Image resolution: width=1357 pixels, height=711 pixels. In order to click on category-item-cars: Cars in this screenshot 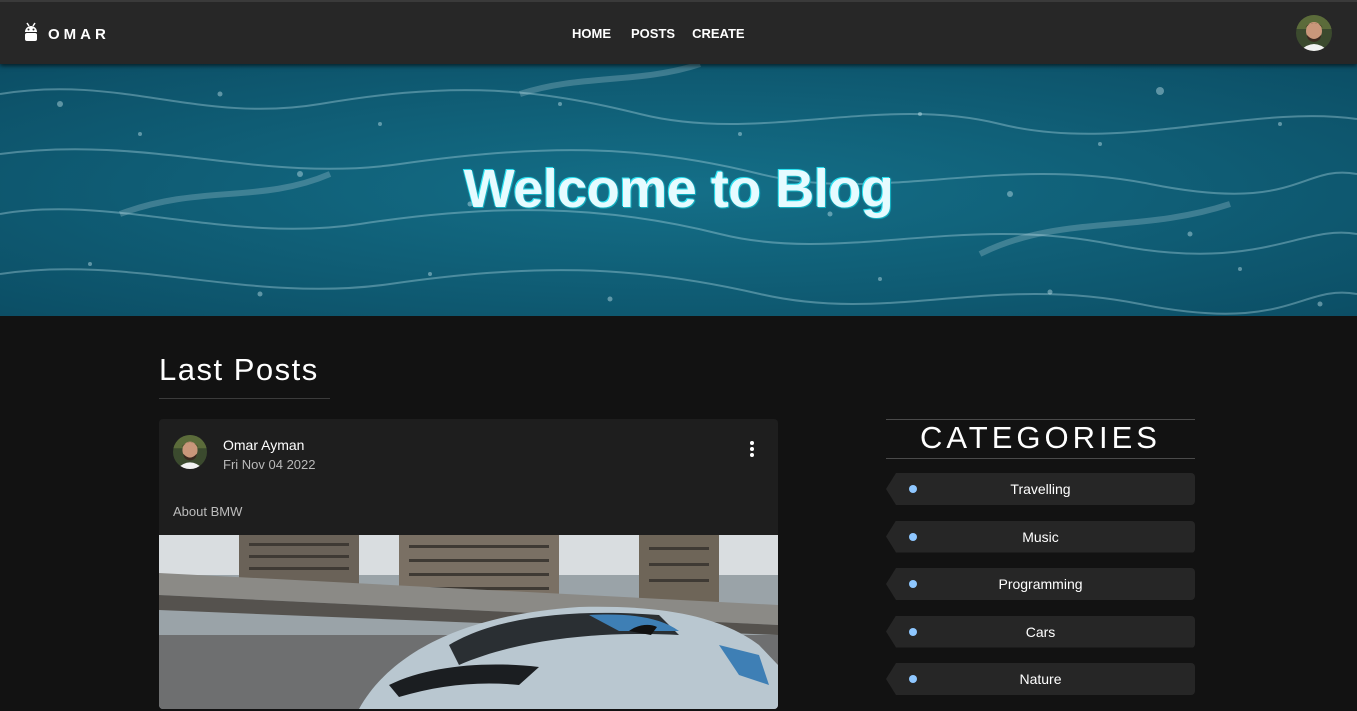, I will do `click(1040, 631)`.